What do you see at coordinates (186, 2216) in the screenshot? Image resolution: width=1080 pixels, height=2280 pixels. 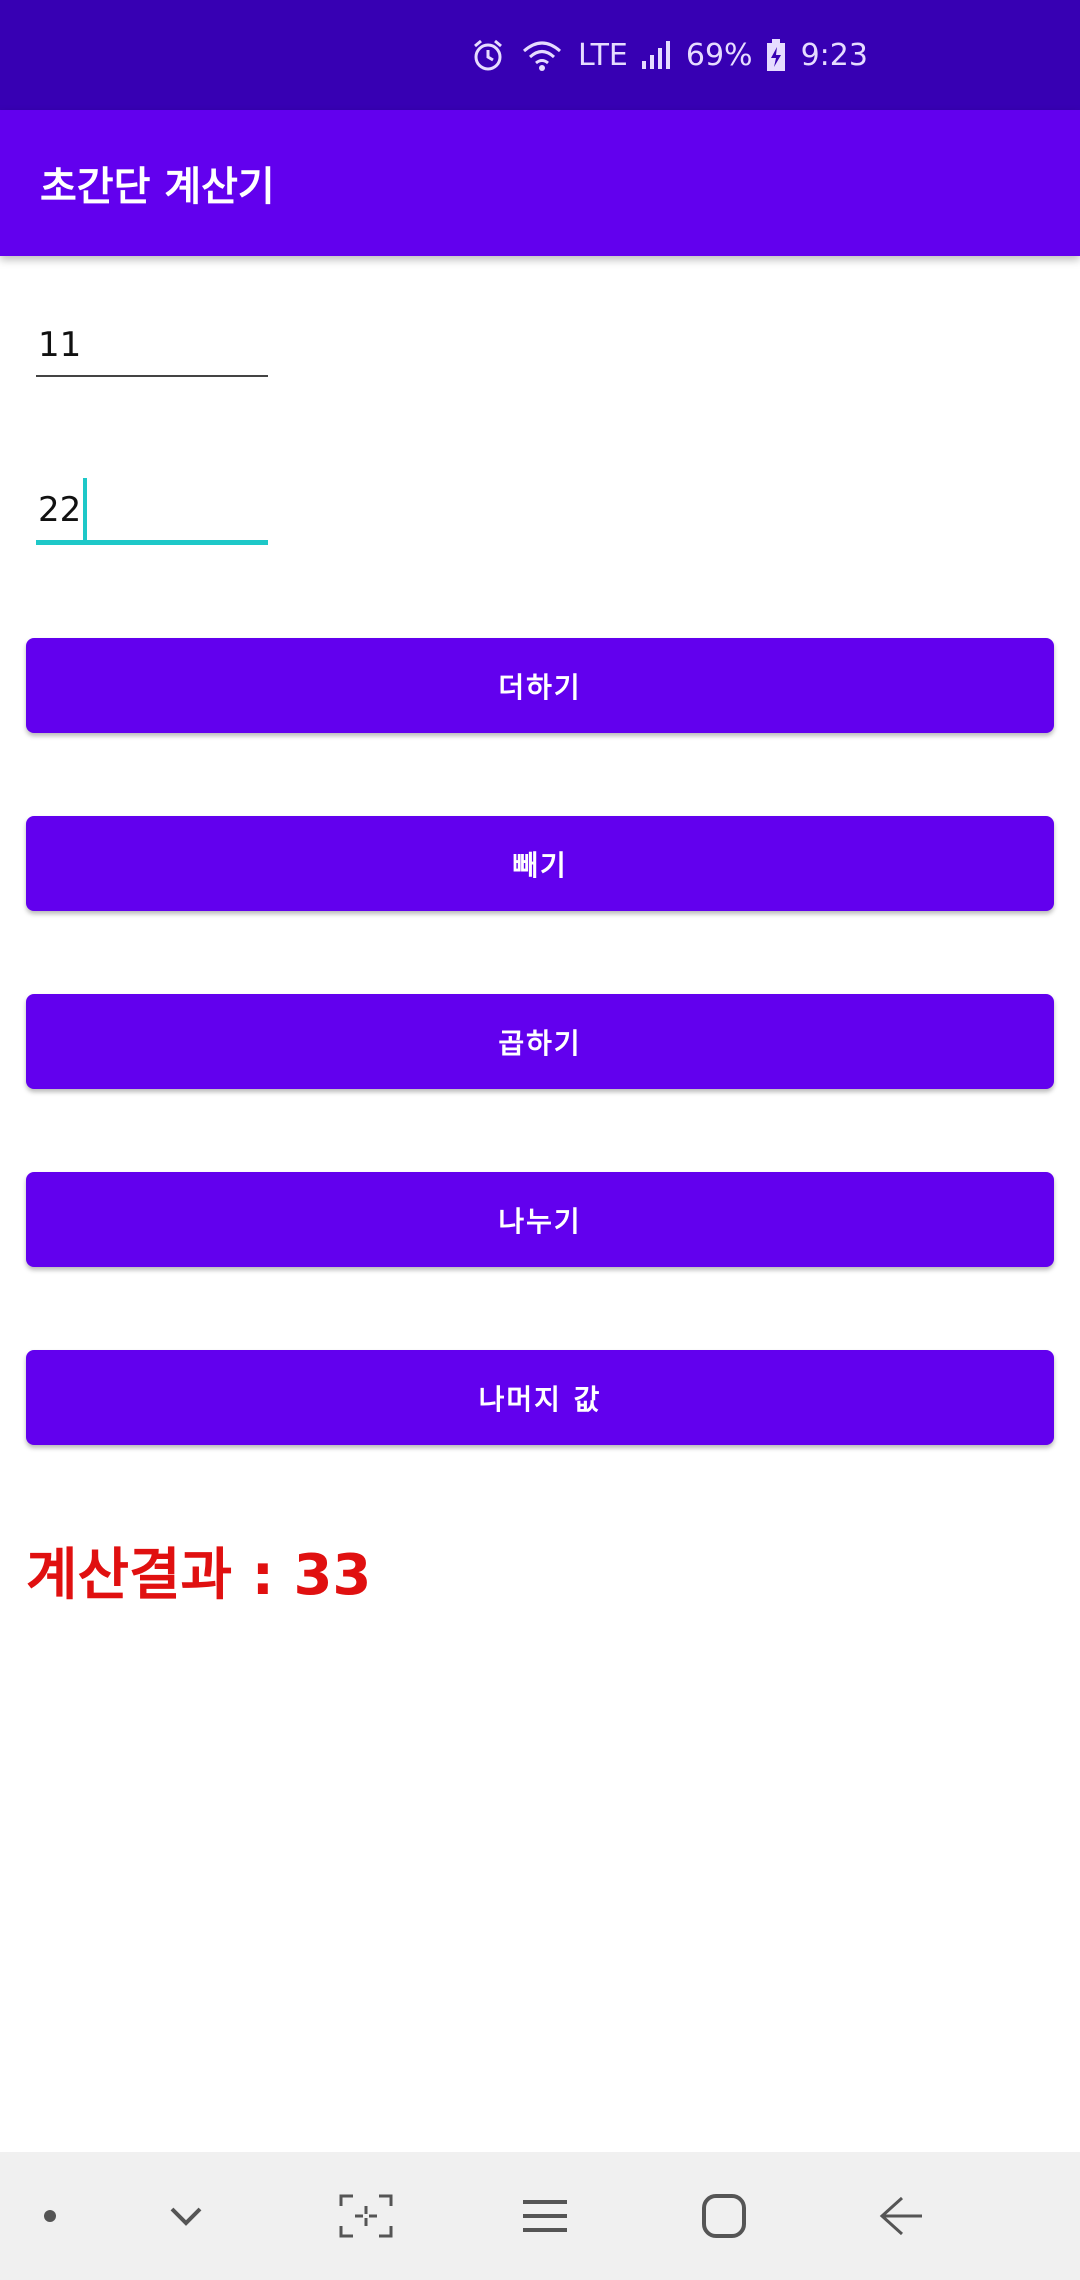 I see `chevron-down-icon` at bounding box center [186, 2216].